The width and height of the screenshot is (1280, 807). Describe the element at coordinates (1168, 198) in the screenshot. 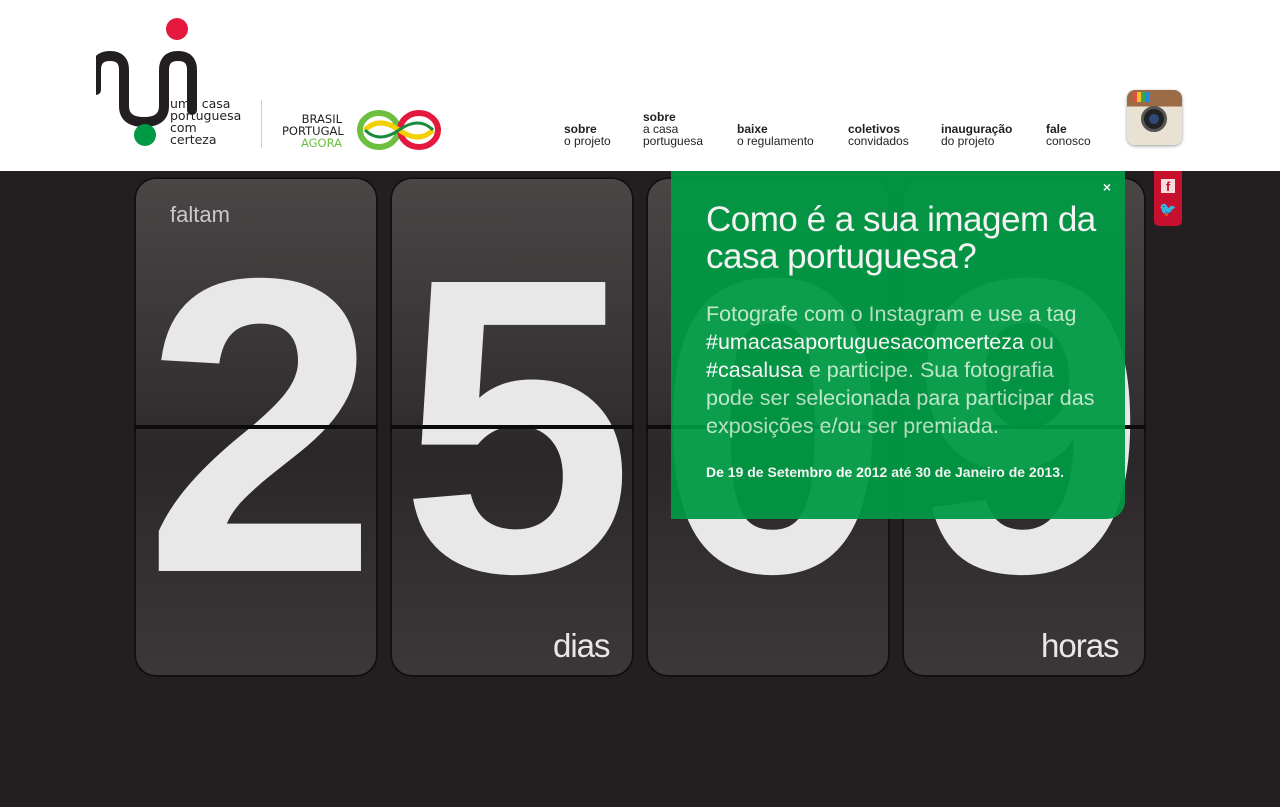

I see `social-bar: f 🐦` at that location.